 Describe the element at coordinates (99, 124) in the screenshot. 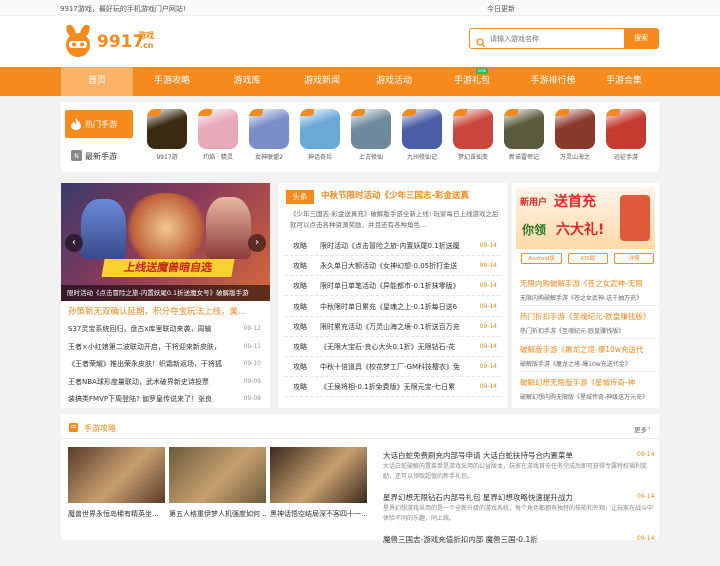

I see `tab-hot-games: 热门手游` at that location.